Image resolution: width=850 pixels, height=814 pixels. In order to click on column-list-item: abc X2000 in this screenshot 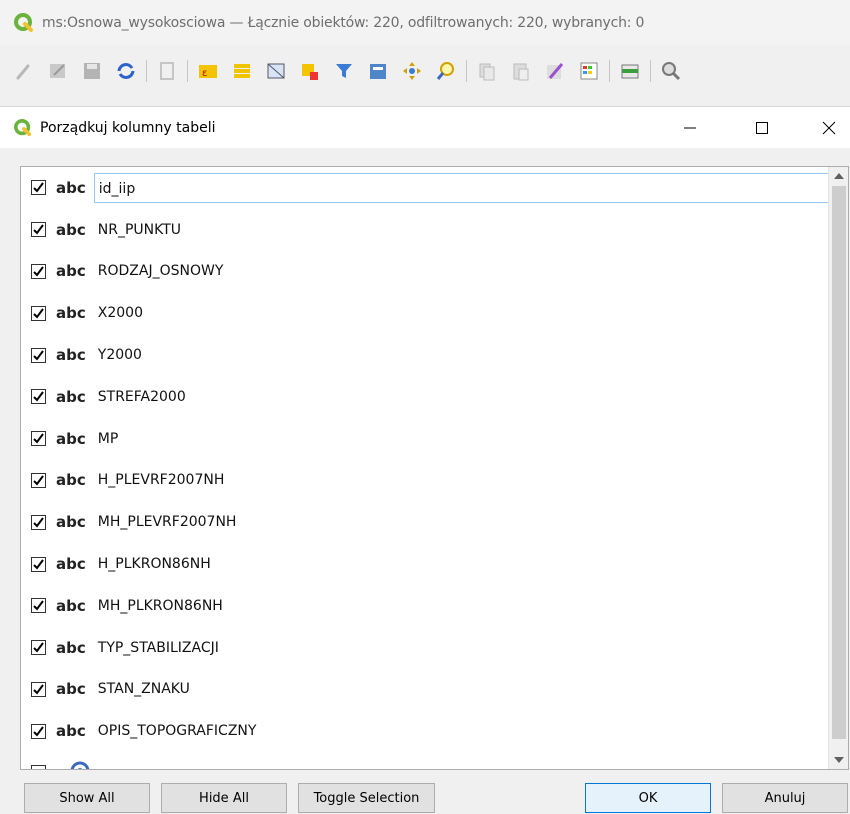, I will do `click(425, 313)`.